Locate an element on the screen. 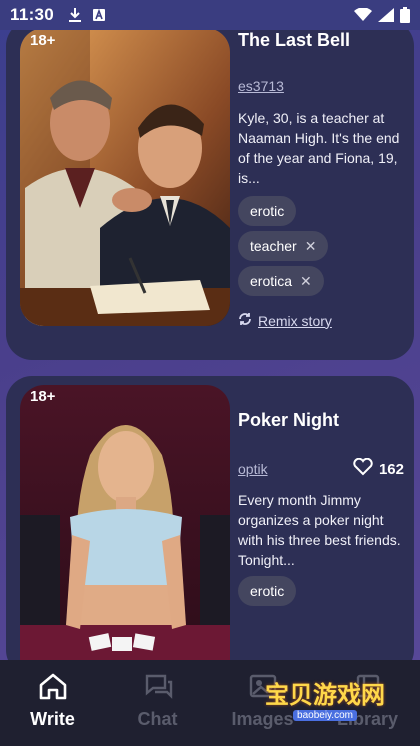  bottom-navigation: Write Chat Images Library is located at coordinates (210, 703).